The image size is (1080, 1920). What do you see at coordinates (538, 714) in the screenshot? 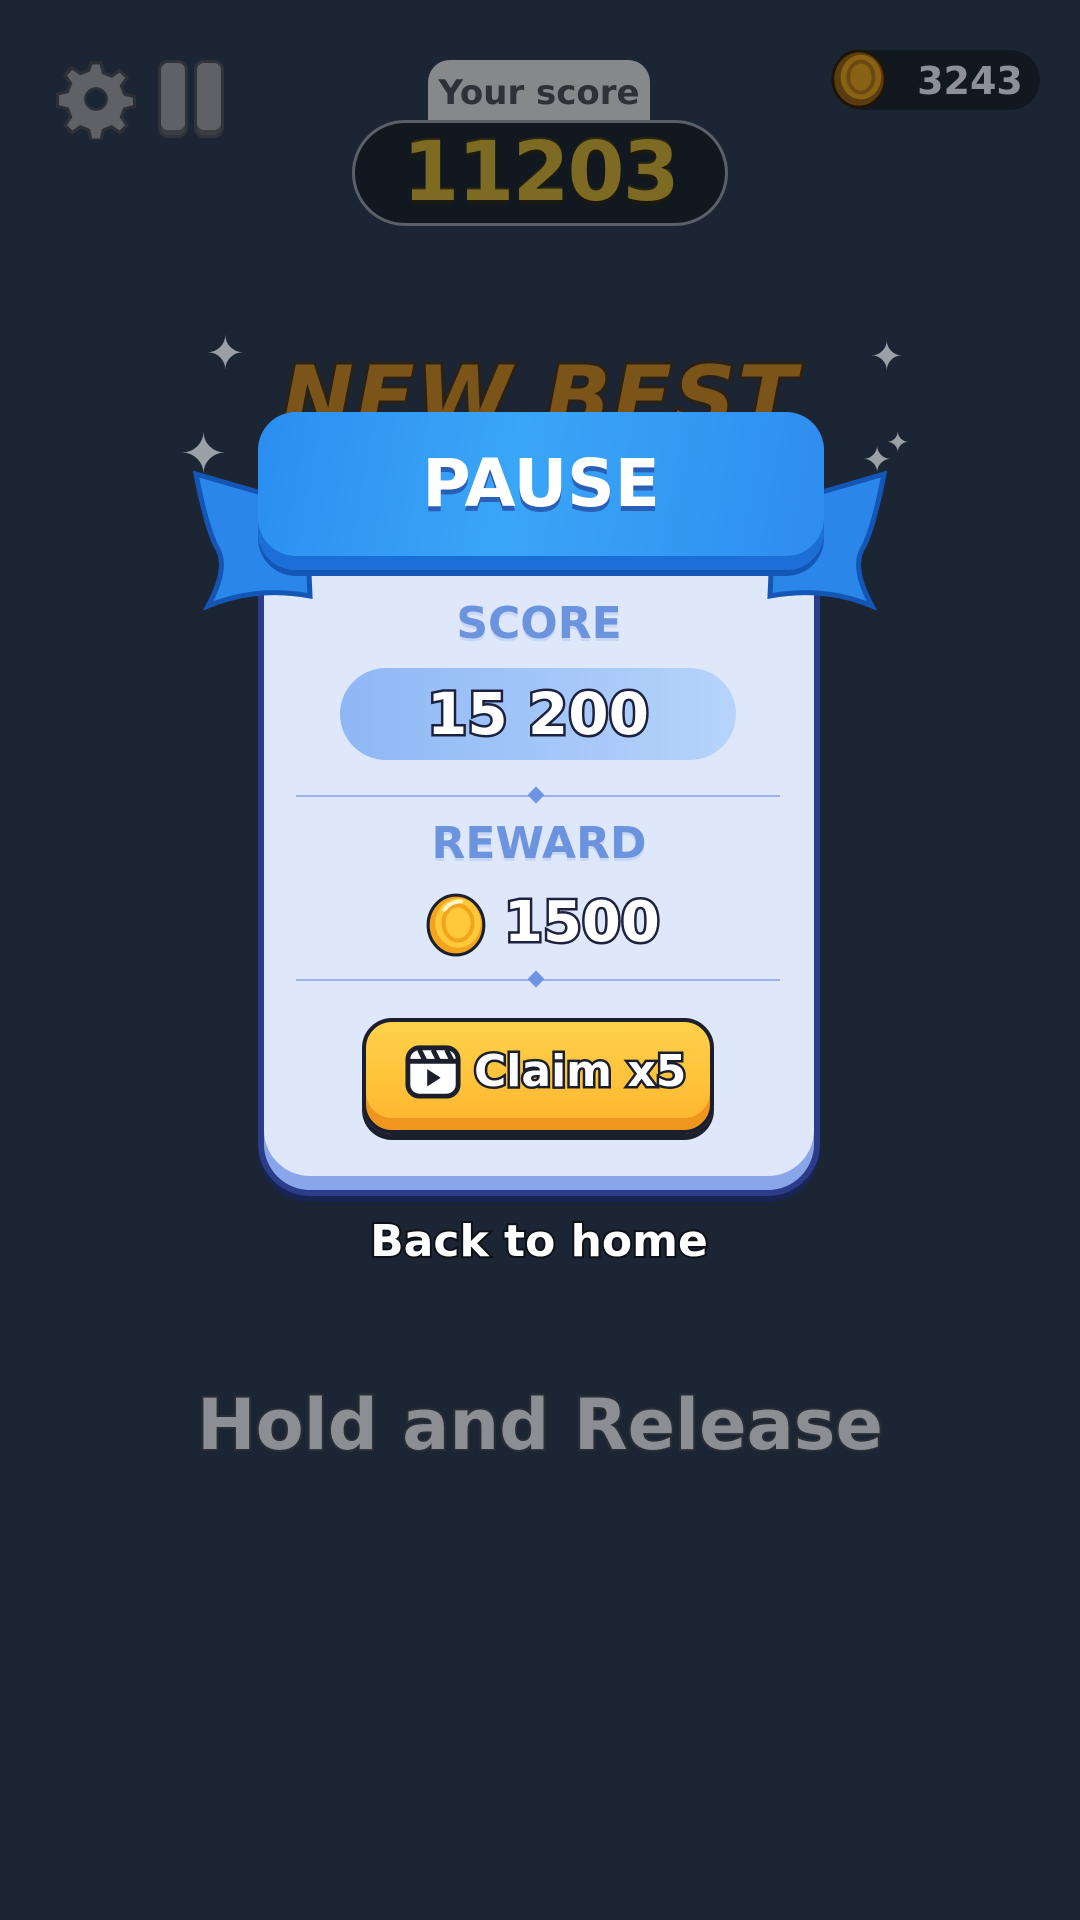
I see `score-value: 15 200` at bounding box center [538, 714].